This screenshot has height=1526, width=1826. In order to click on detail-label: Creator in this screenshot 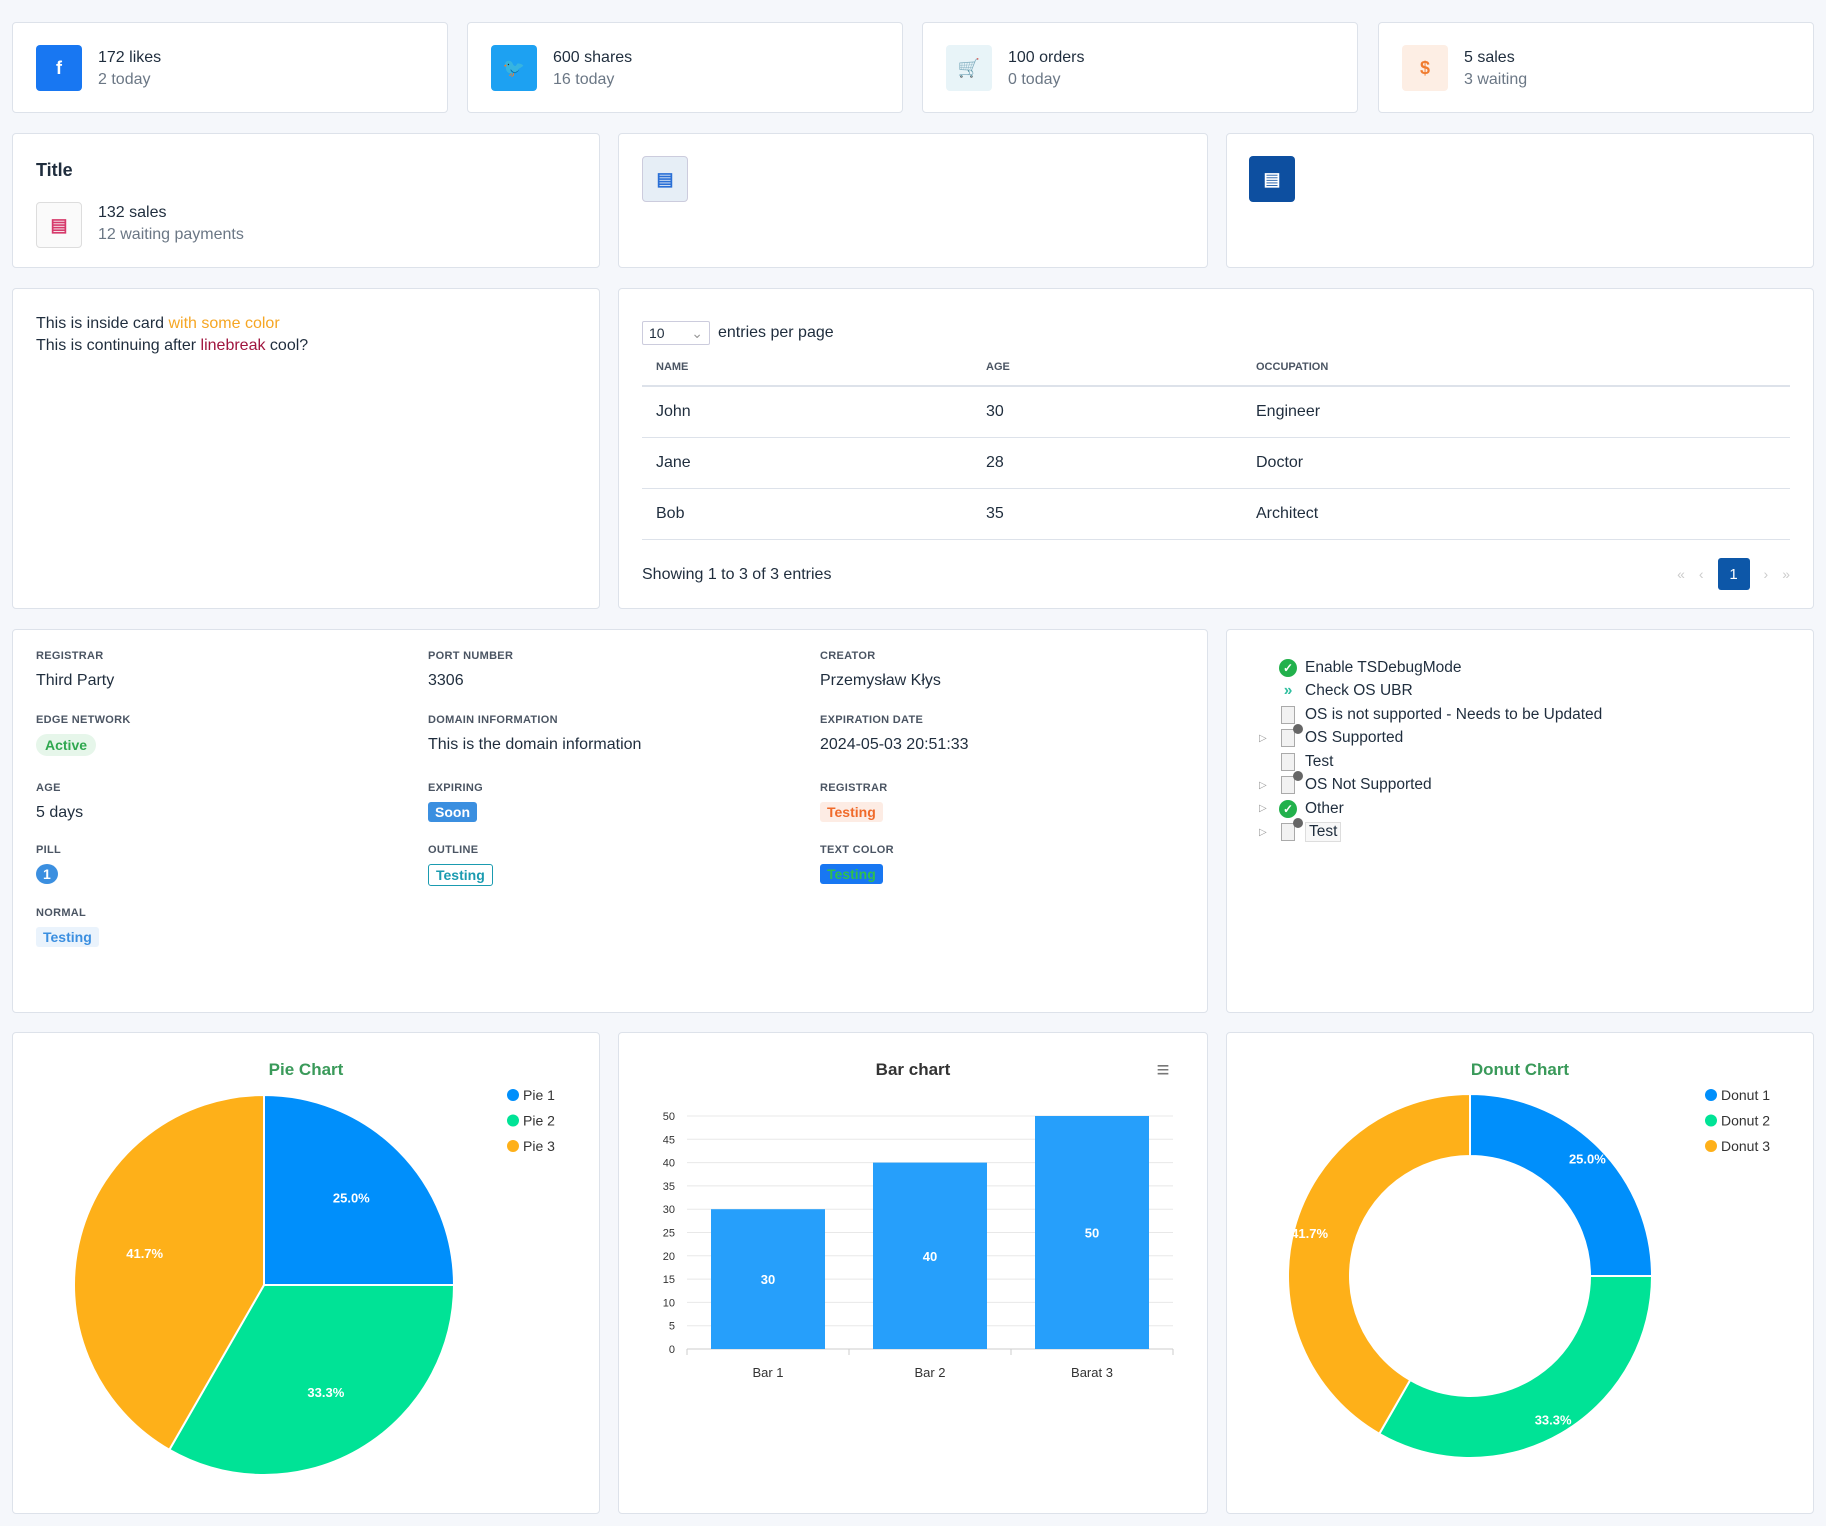, I will do `click(848, 656)`.